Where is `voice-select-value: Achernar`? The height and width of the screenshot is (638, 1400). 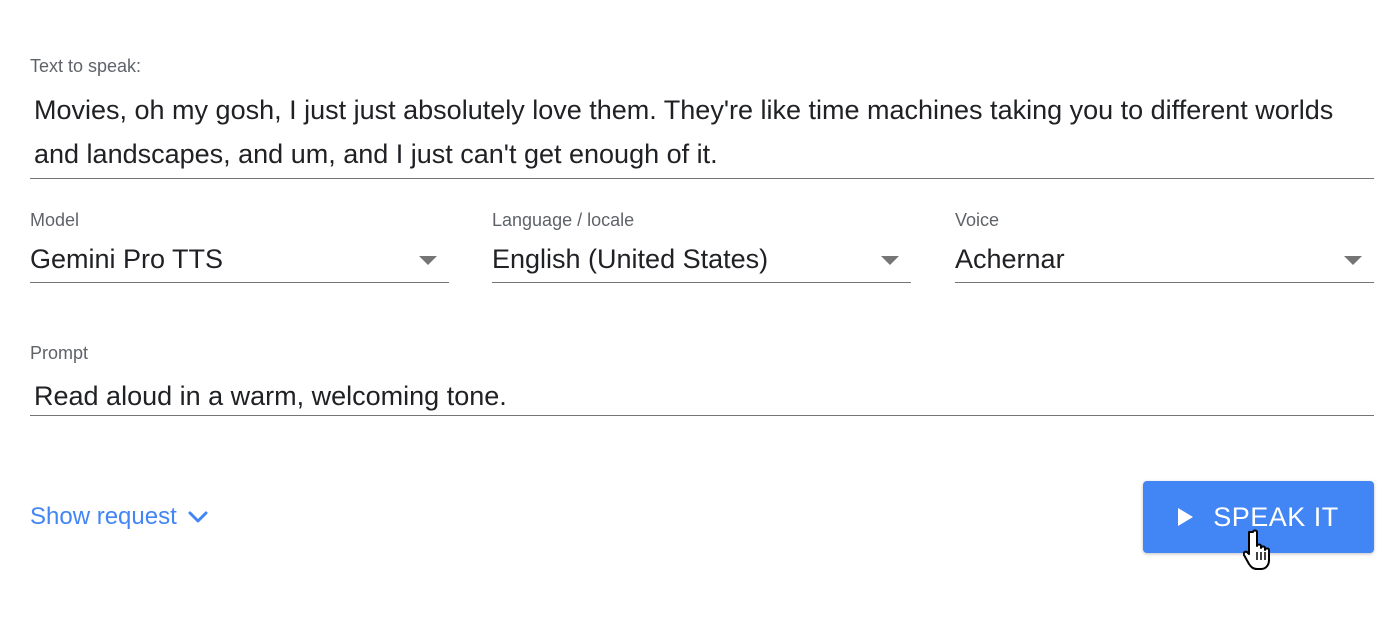
voice-select-value: Achernar is located at coordinates (1010, 259).